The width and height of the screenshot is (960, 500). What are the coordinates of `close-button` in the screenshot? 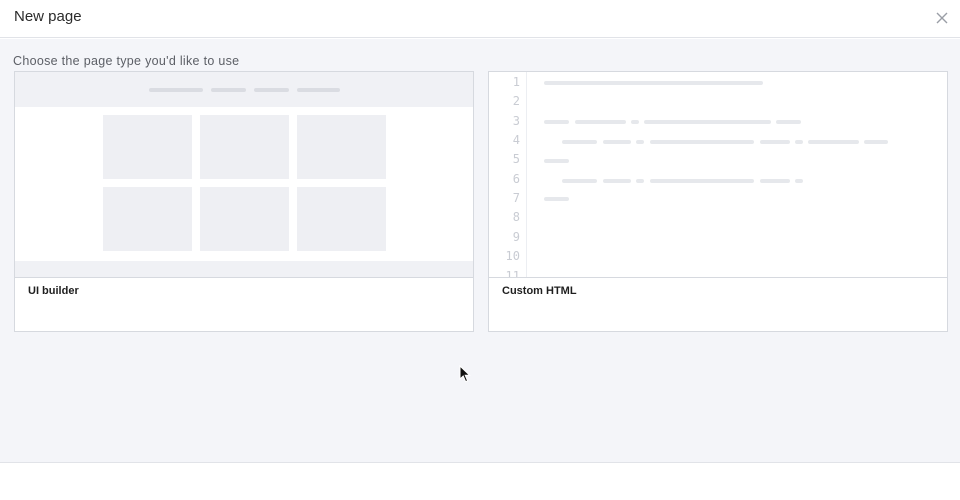 It's located at (942, 18).